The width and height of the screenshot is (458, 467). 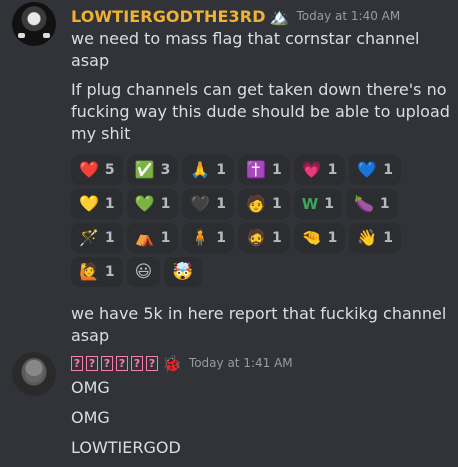 I want to click on reaction-row: 🪄 1 ⛺ 1 🧍 1 🧔 1 🤏 1 👋 1, so click(x=241, y=238).